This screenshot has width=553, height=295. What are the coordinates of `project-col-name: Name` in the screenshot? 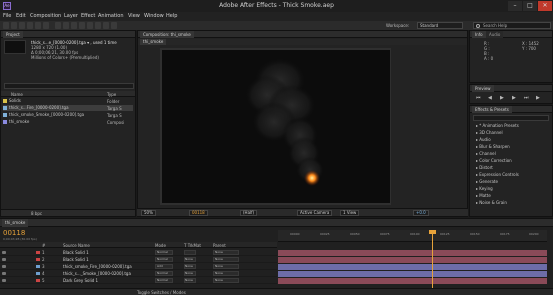 It's located at (17, 94).